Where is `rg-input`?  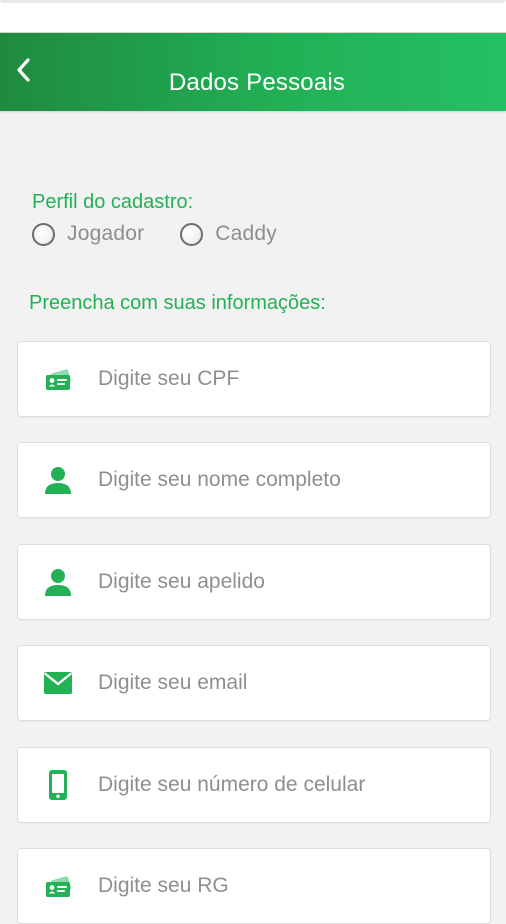
rg-input is located at coordinates (283, 886).